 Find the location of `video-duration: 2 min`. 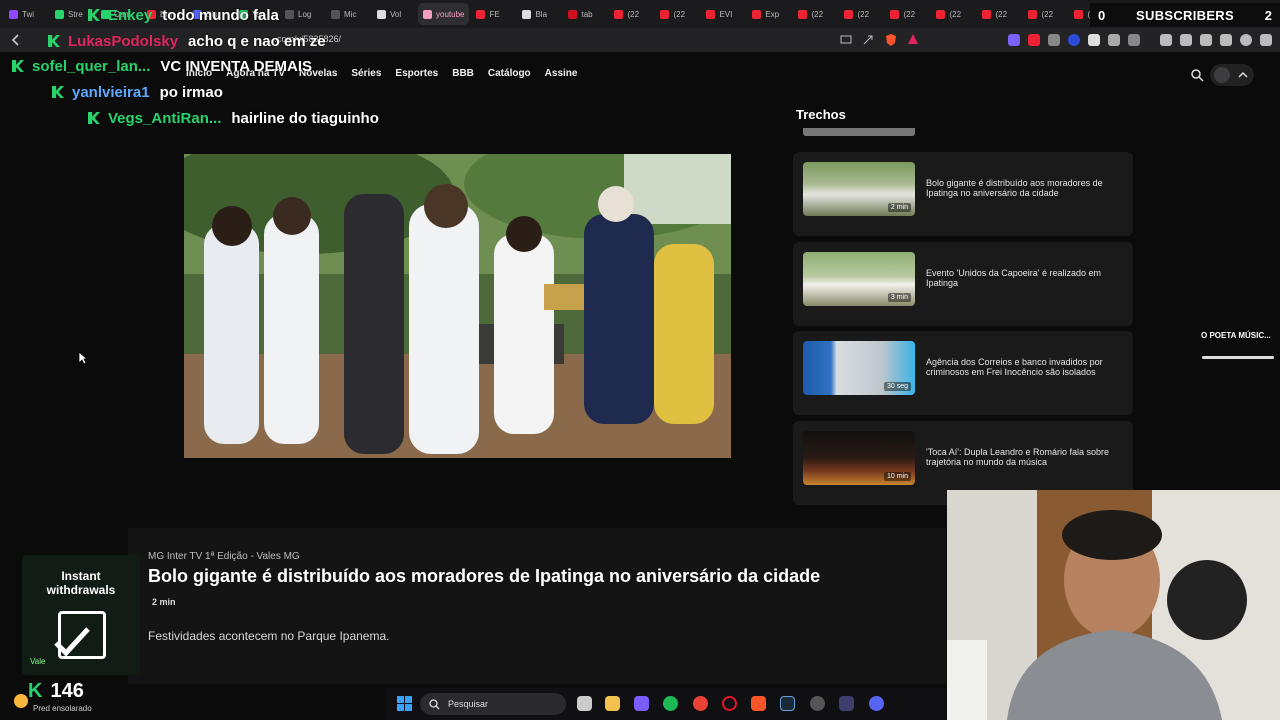

video-duration: 2 min is located at coordinates (164, 602).